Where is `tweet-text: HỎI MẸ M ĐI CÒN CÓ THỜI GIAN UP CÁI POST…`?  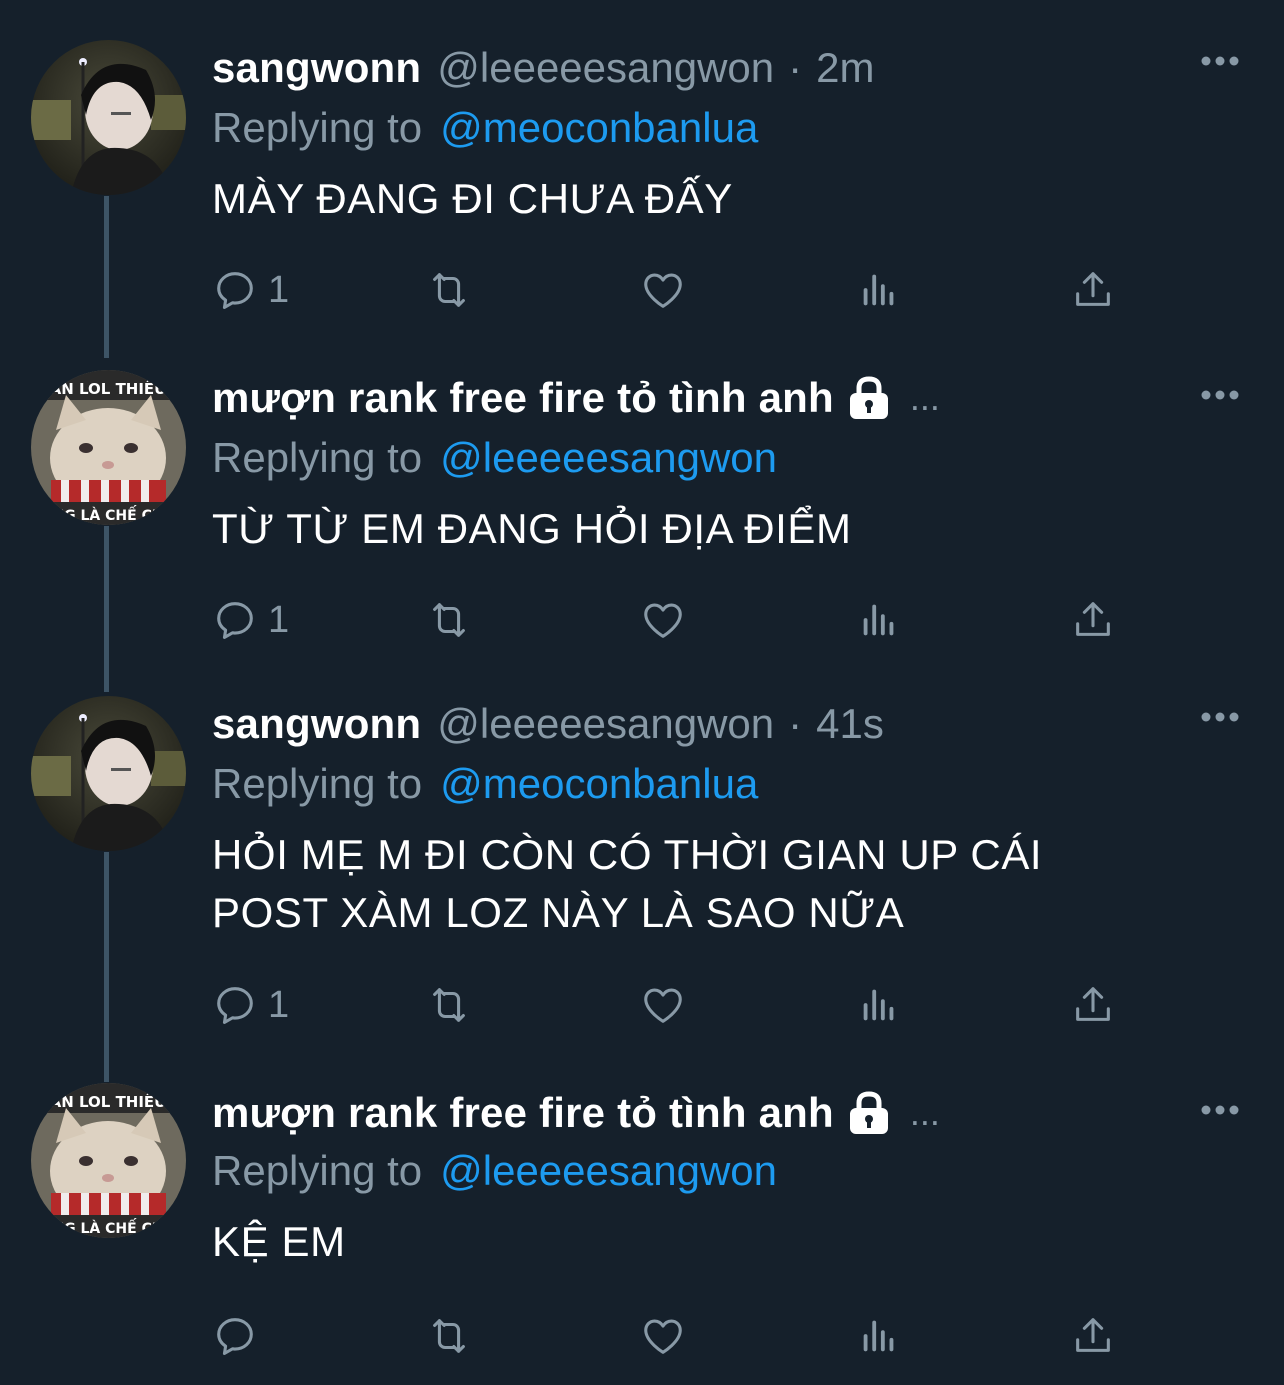
tweet-text: HỎI MẸ M ĐI CÒN CÓ THỜI GIAN UP CÁI POST… is located at coordinates (717, 884).